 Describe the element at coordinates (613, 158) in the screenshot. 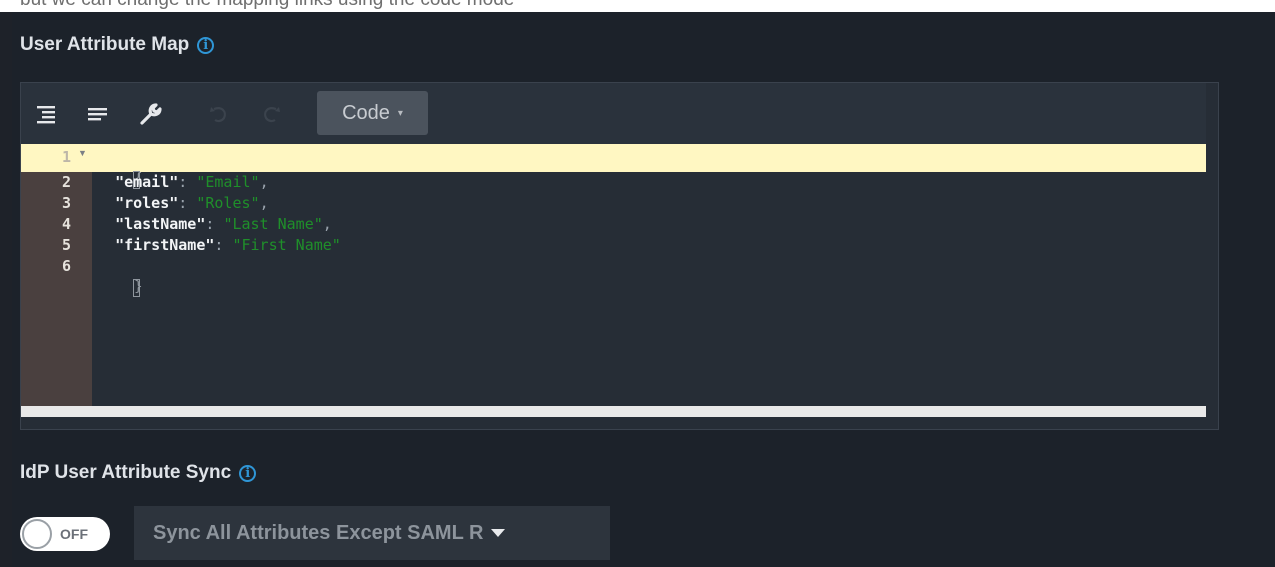

I see `active-line-highlight` at that location.